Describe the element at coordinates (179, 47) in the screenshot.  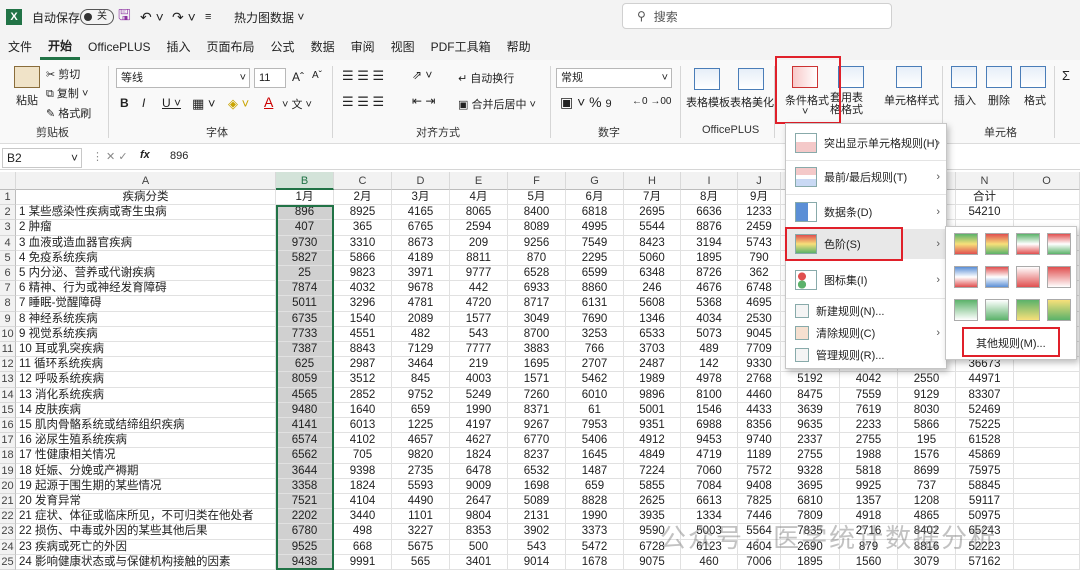
I see `menu-insert: 插入` at that location.